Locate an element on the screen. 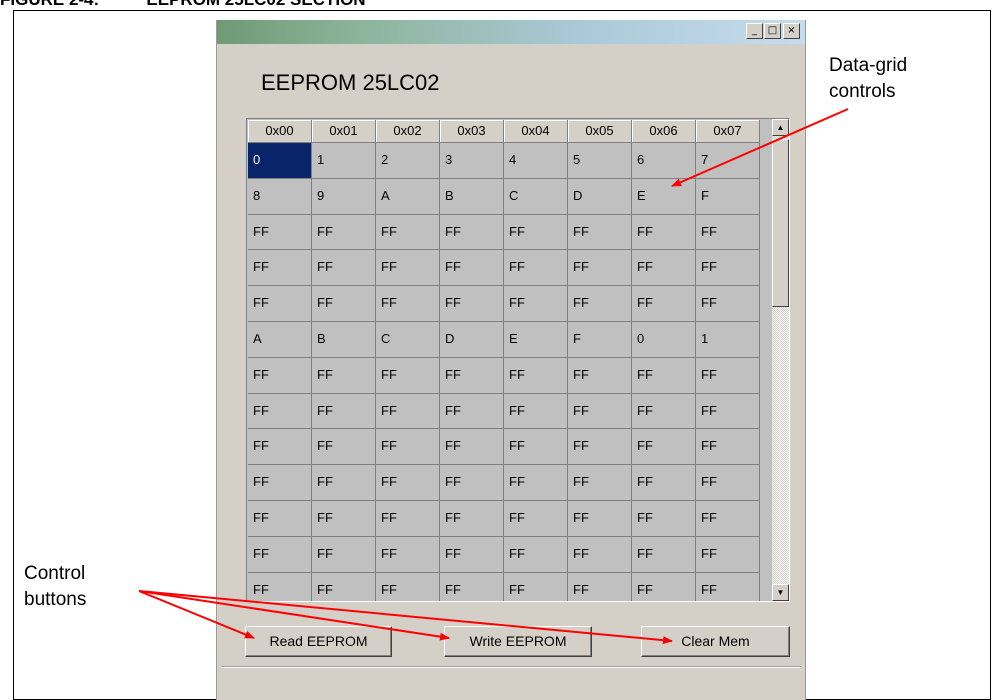  arrow-to-data-grid is located at coordinates (760, 147).